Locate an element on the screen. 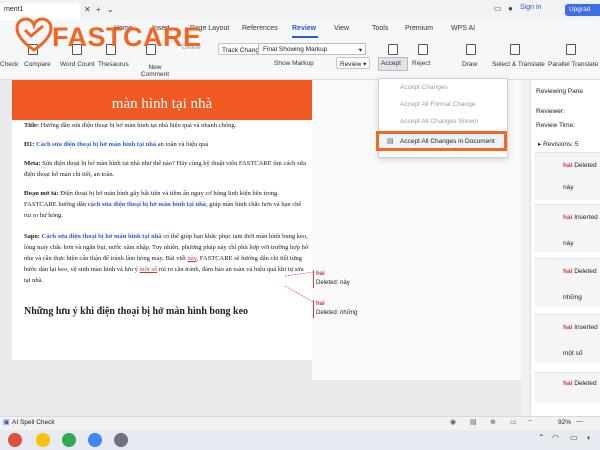  reviewer-label: Reviewer: is located at coordinates (550, 111).